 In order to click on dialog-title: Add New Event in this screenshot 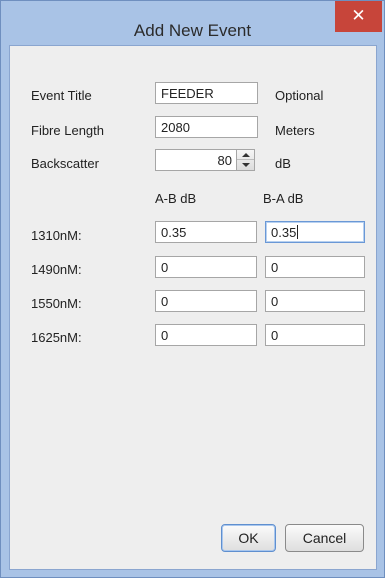, I will do `click(192, 30)`.